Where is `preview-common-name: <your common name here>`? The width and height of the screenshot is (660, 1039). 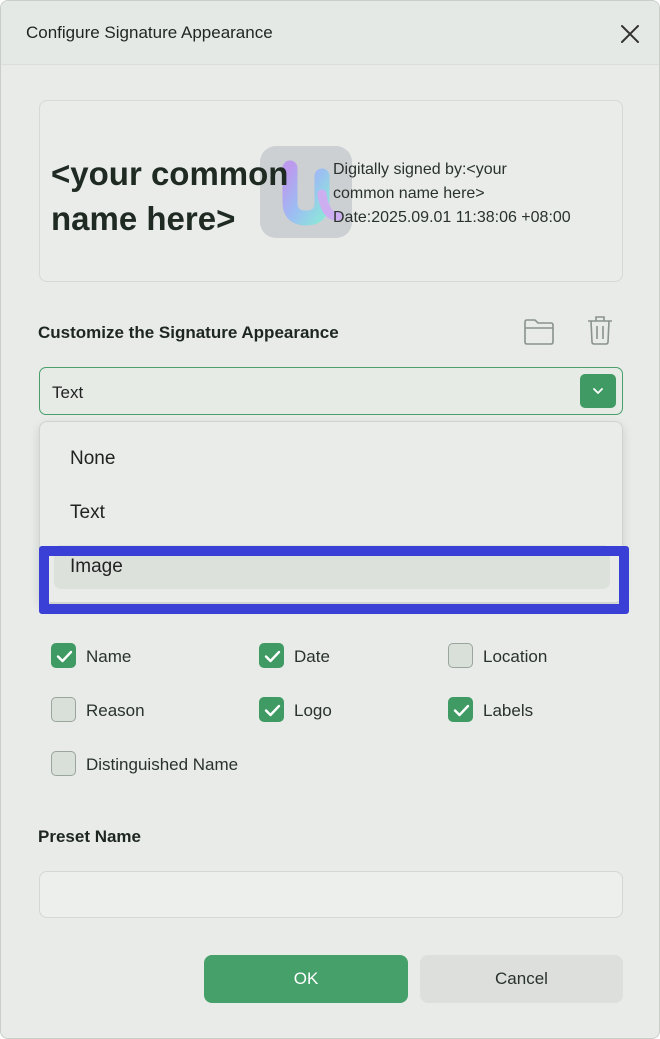 preview-common-name: <your common name here> is located at coordinates (170, 196).